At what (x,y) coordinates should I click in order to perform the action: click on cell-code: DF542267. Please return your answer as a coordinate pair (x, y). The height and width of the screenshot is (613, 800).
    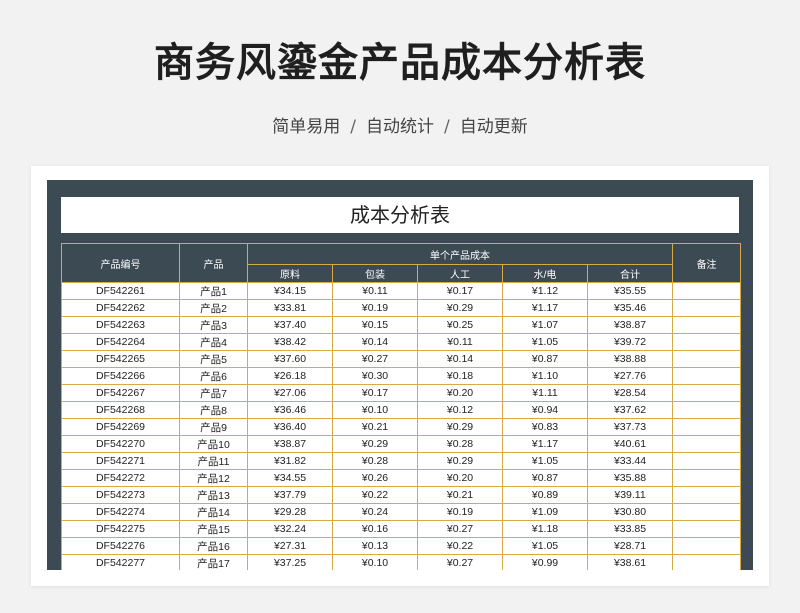
    Looking at the image, I should click on (120, 393).